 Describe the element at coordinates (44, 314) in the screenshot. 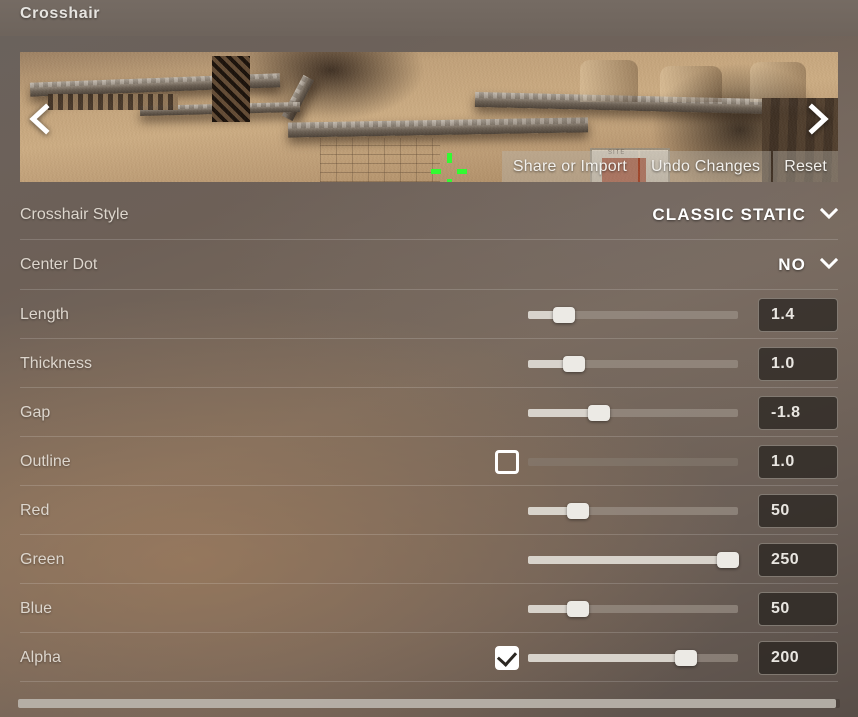

I see `setting-label-length: Length` at that location.